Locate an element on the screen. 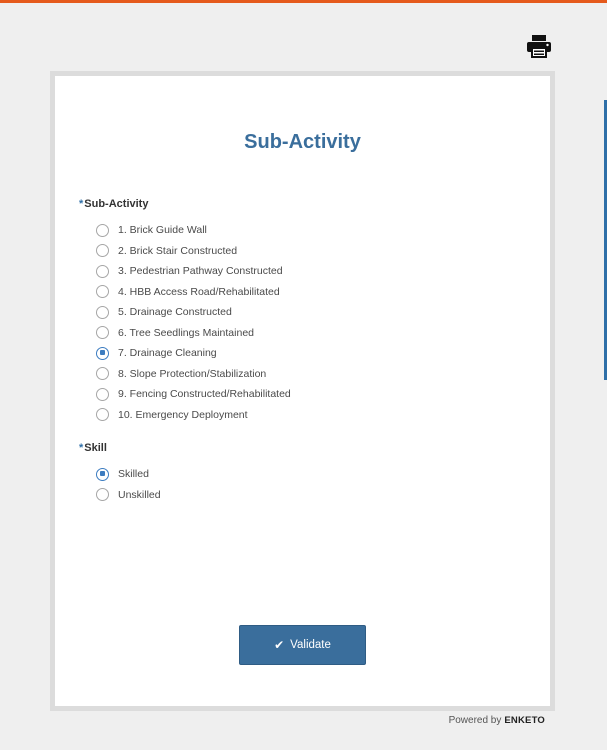  radio-option-sub-activity-10: 10. Emergency Deployment is located at coordinates (193, 415).